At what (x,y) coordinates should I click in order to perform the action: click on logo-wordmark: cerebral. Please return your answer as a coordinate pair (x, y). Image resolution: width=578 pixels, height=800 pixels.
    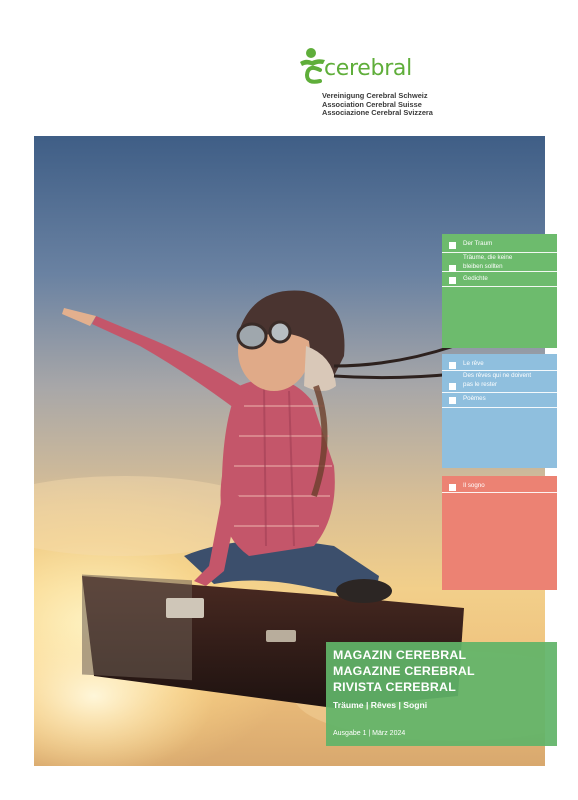
    Looking at the image, I should click on (368, 68).